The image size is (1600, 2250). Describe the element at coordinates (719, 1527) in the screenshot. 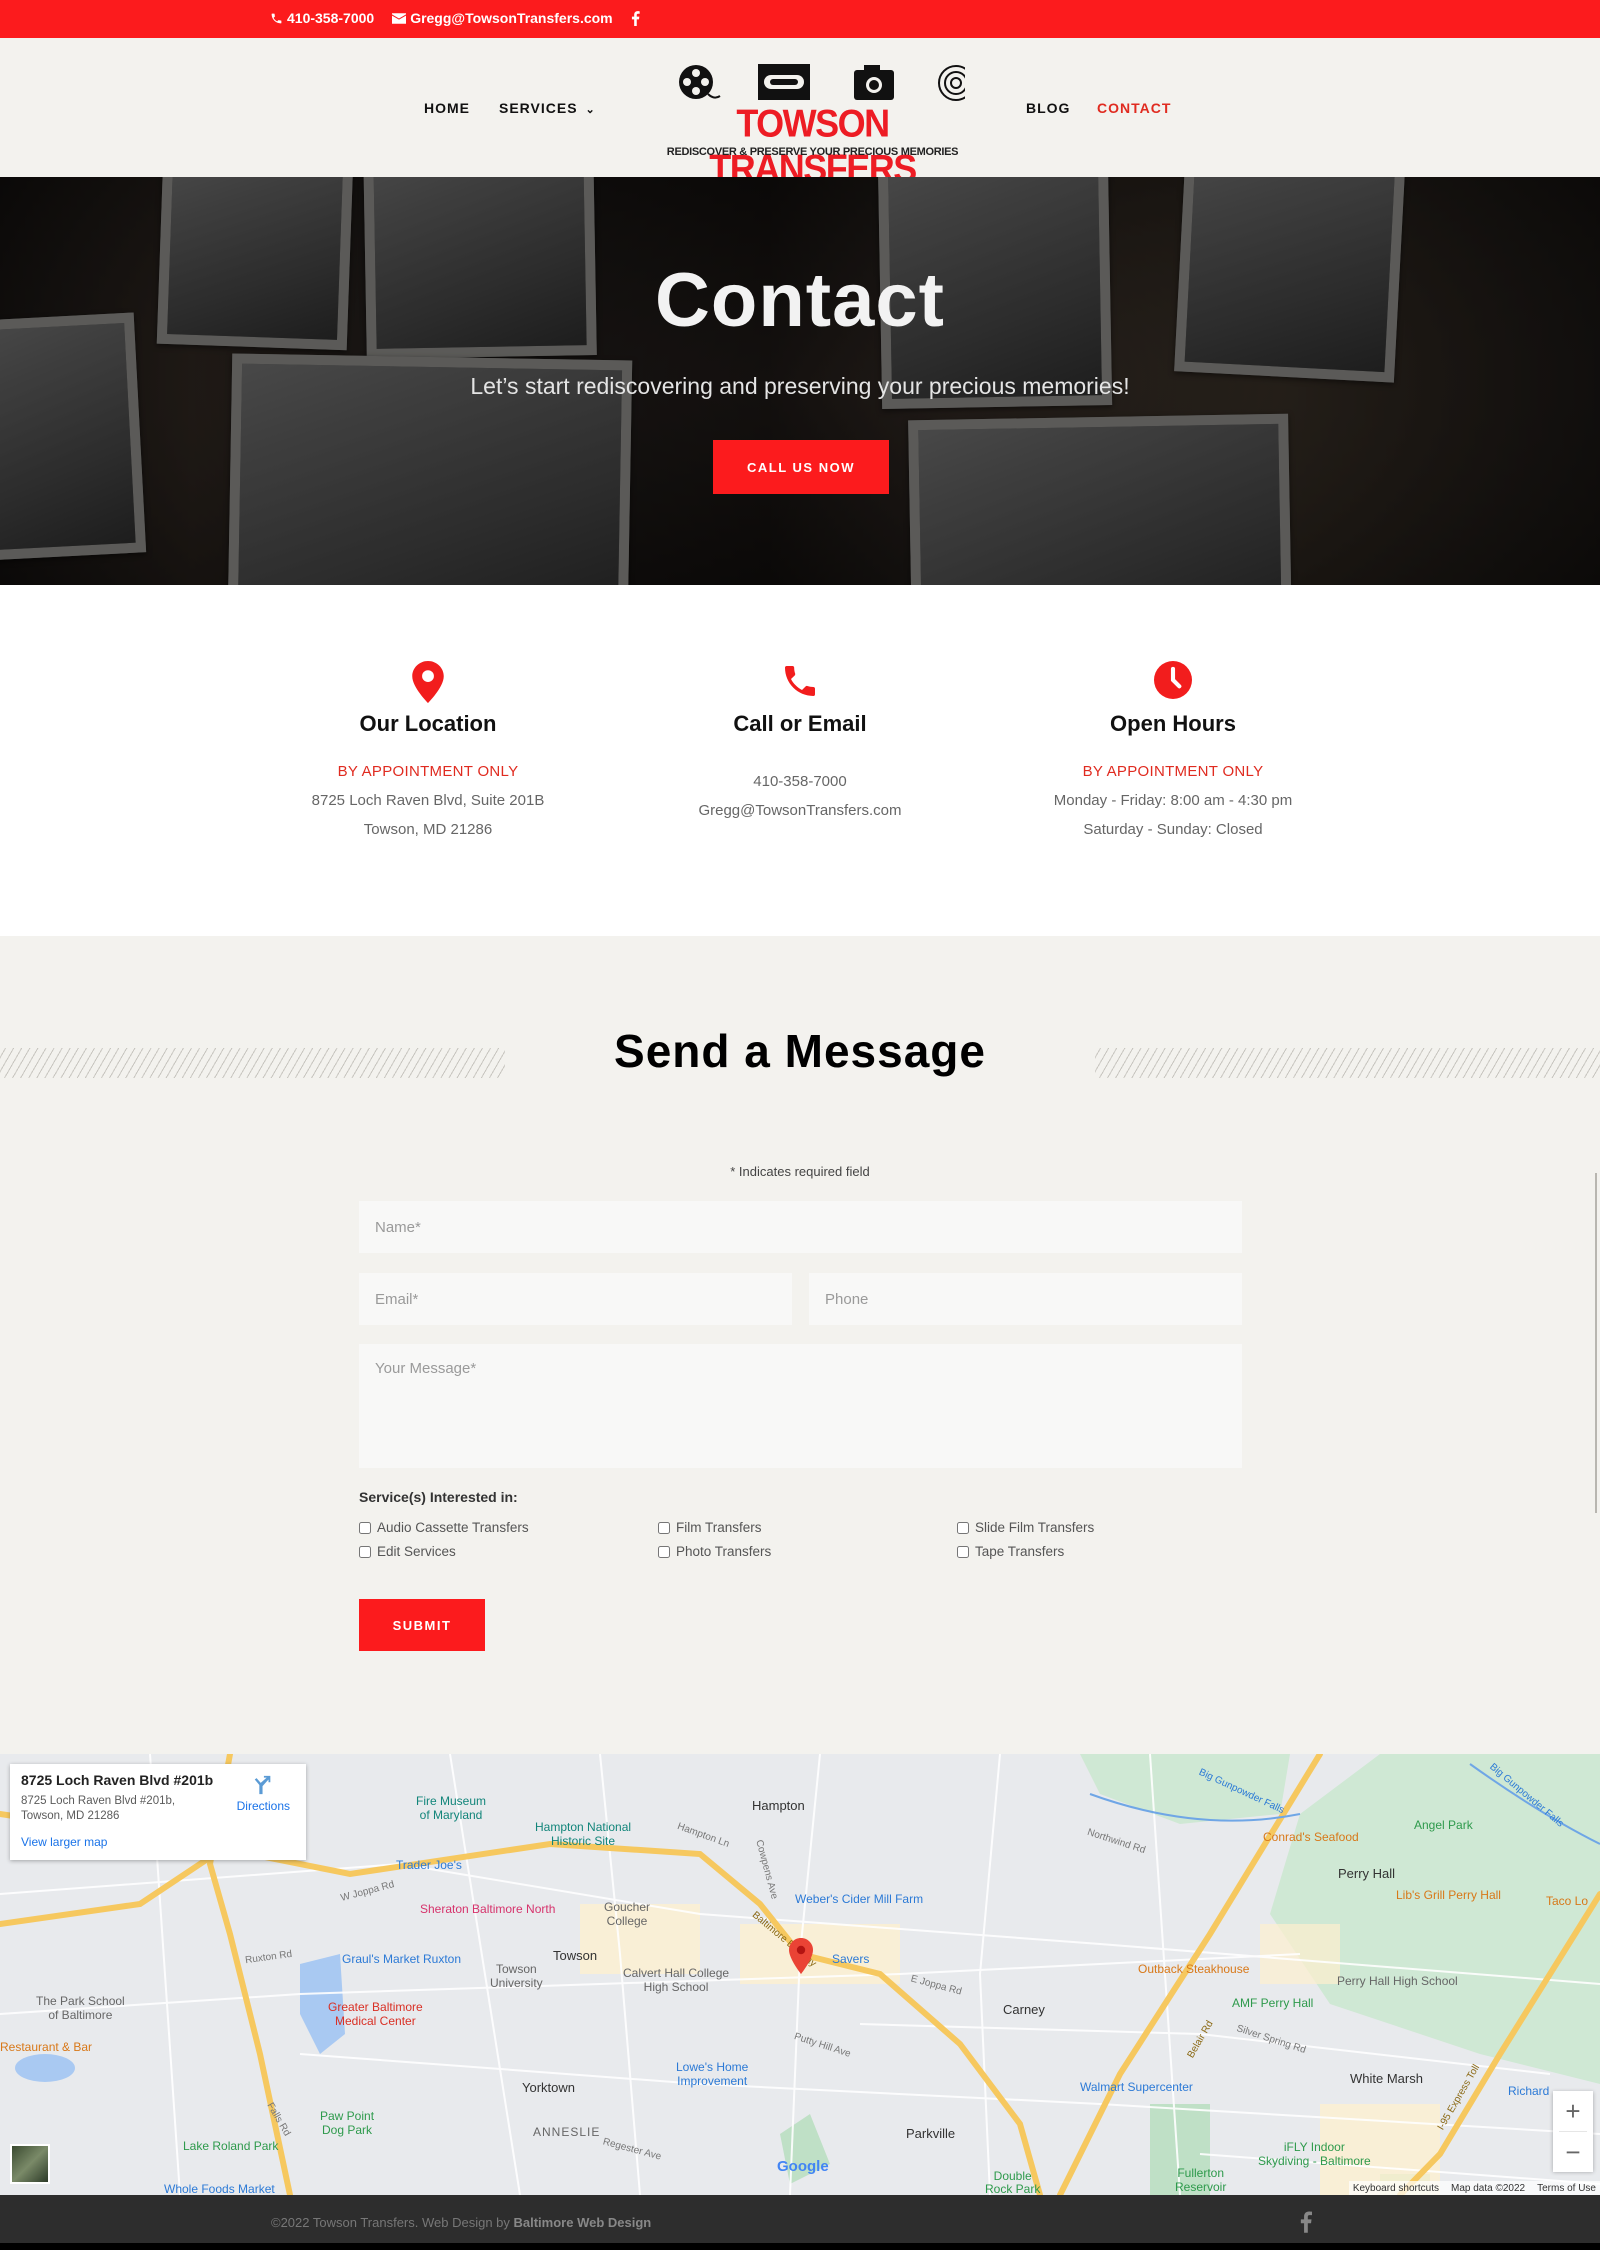

I see `checkbox-label: Film Transfers` at that location.